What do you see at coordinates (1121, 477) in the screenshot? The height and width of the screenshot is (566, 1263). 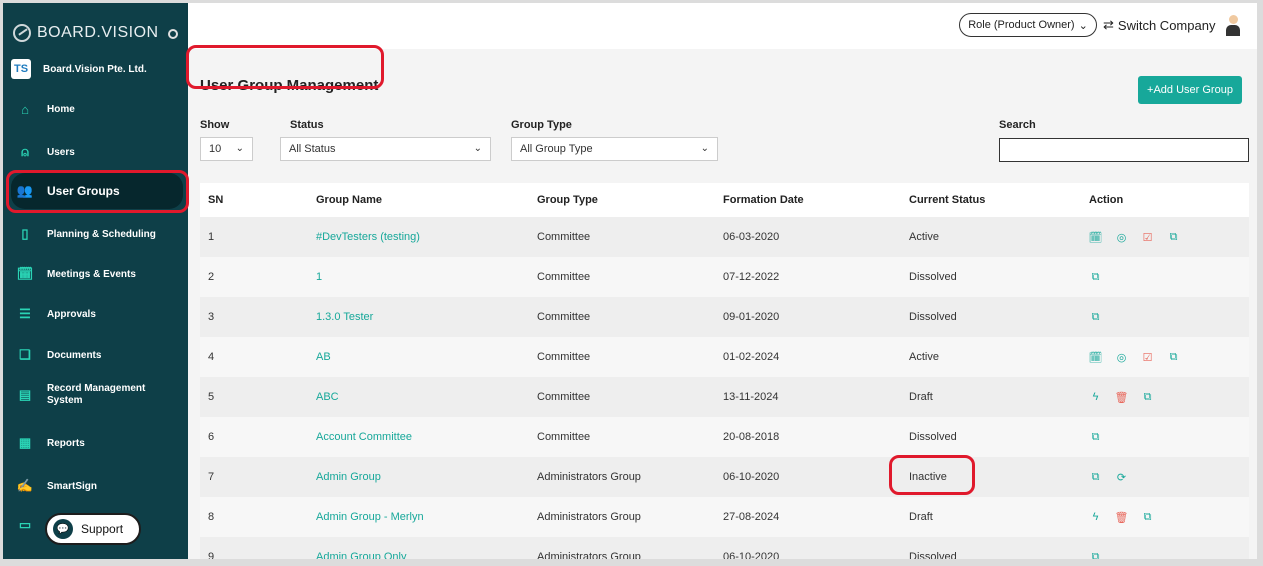 I see `reactivate-icon: ⟳` at bounding box center [1121, 477].